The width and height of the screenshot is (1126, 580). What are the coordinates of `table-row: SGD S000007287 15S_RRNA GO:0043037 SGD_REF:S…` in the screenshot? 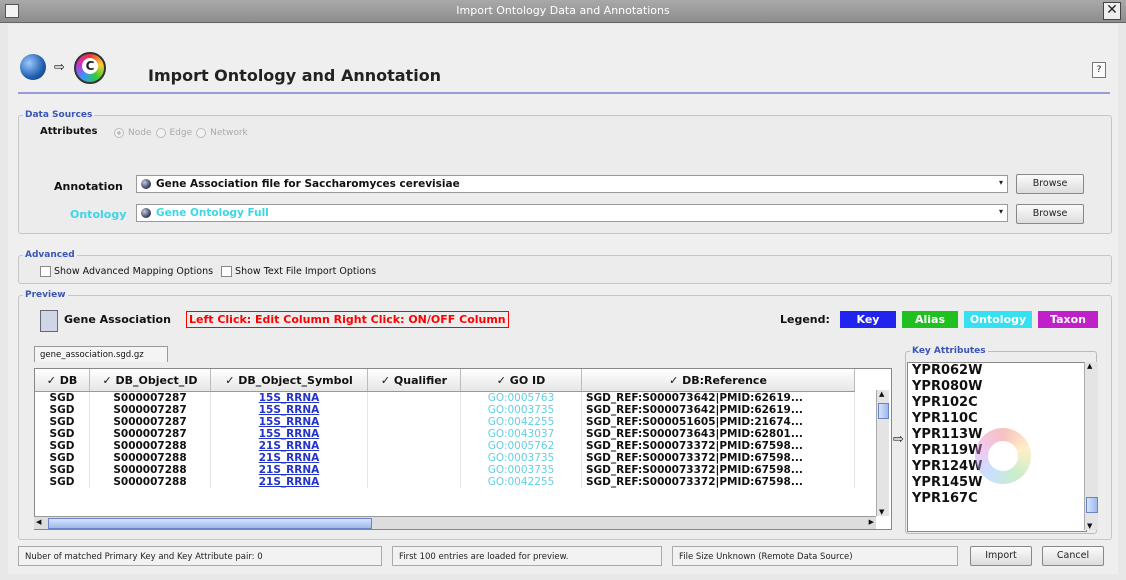 It's located at (445, 434).